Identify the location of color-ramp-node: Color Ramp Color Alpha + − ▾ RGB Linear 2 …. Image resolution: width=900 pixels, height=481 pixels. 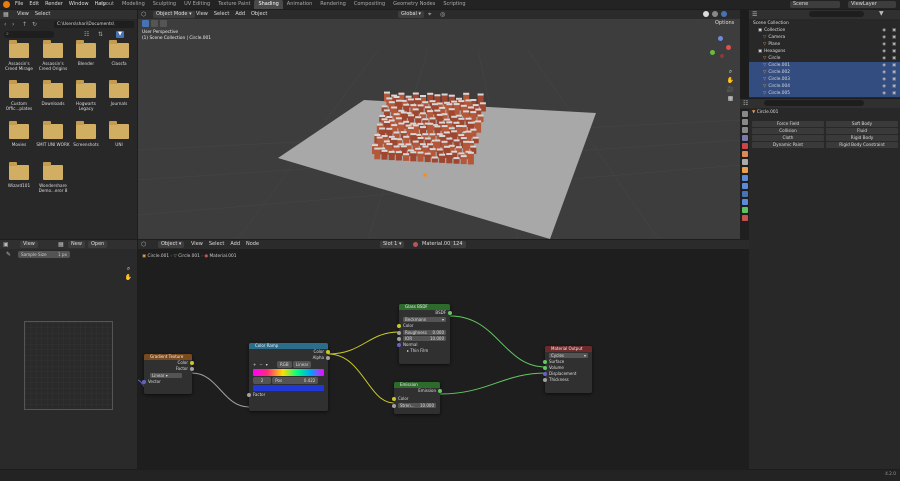
(288, 377).